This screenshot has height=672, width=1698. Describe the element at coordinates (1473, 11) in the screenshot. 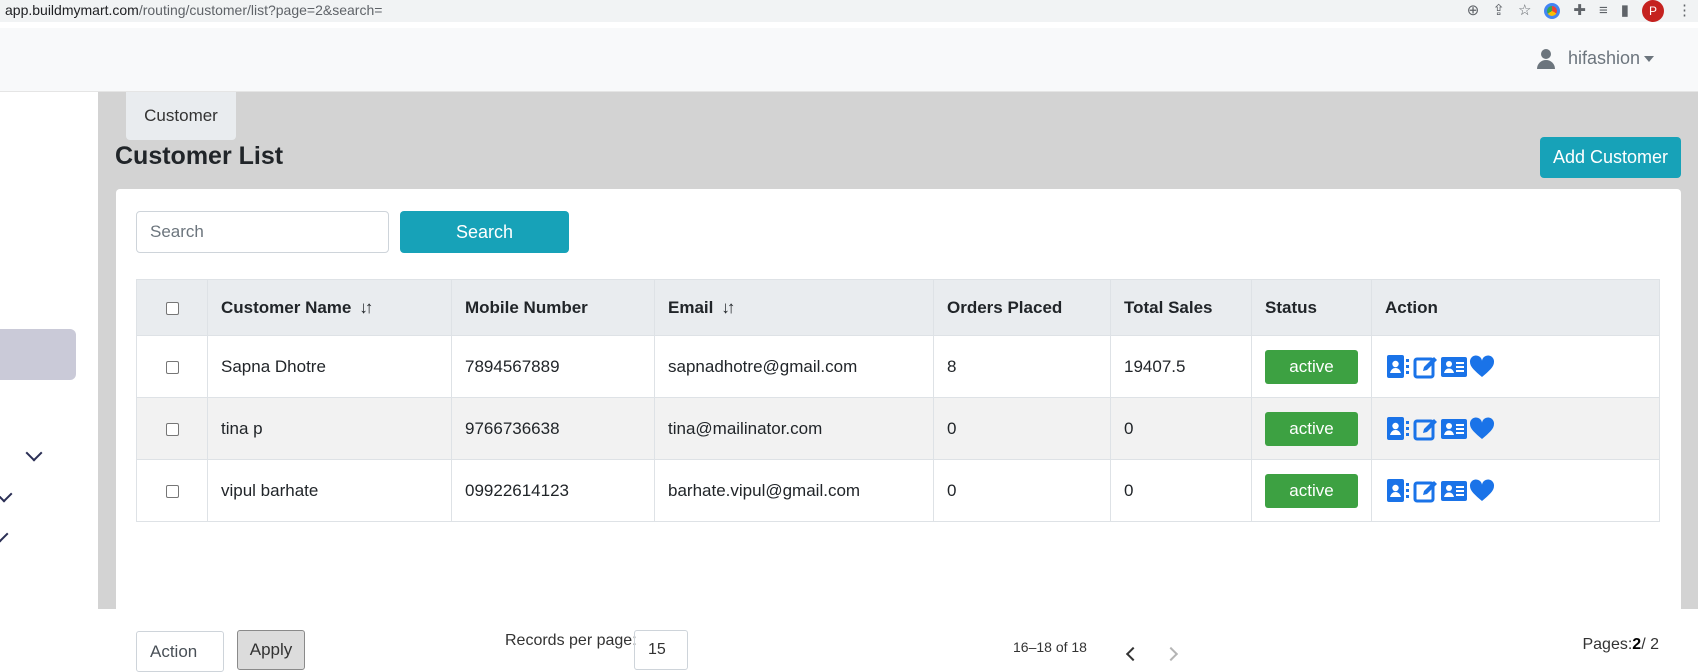

I see `zoom-icon: ⊕` at that location.